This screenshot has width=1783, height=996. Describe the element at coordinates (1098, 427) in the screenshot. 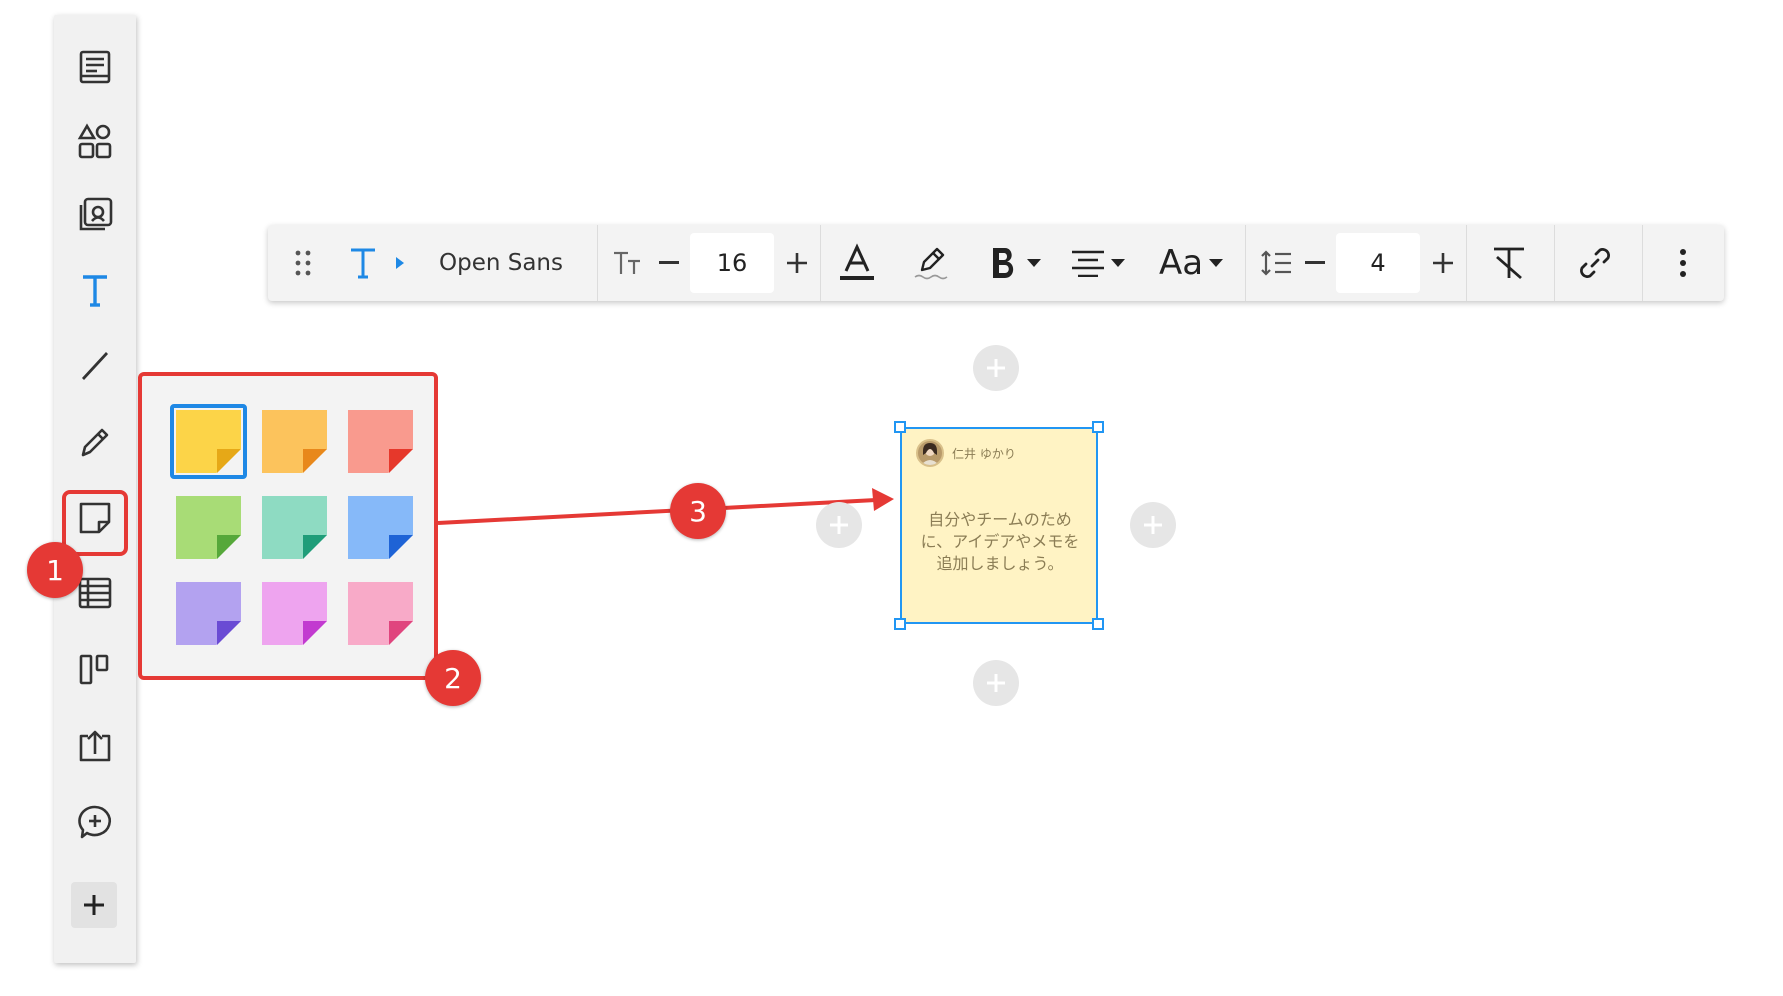

I see `resize-handle-top-right` at that location.